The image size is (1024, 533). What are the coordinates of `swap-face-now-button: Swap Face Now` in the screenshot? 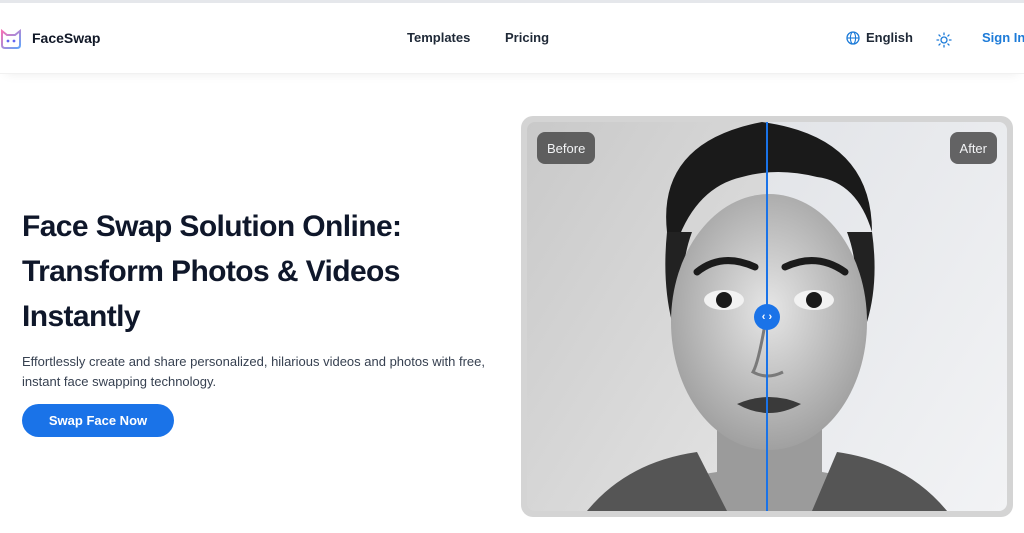 It's located at (98, 420).